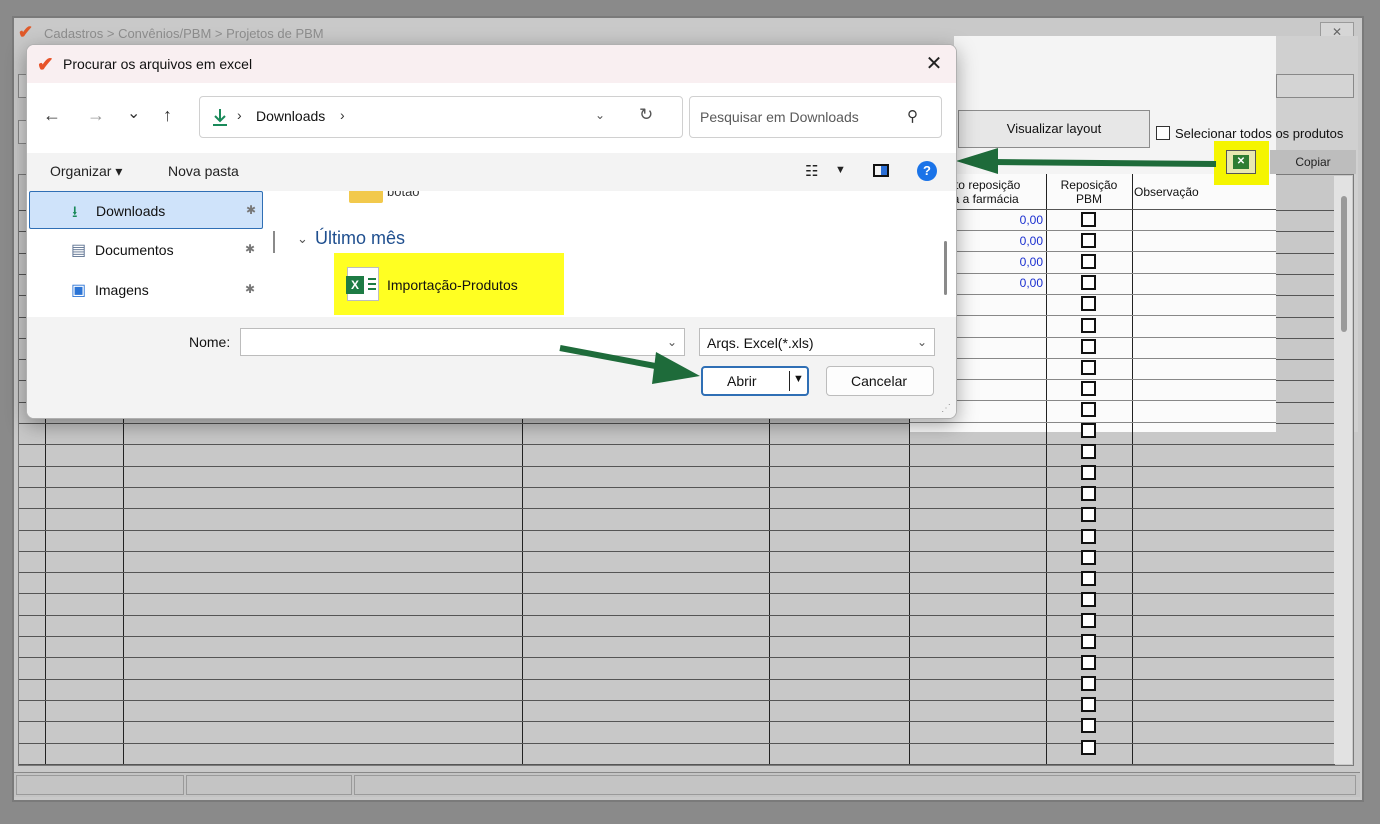 The image size is (1380, 824). What do you see at coordinates (366, 197) in the screenshot?
I see `folder-icon` at bounding box center [366, 197].